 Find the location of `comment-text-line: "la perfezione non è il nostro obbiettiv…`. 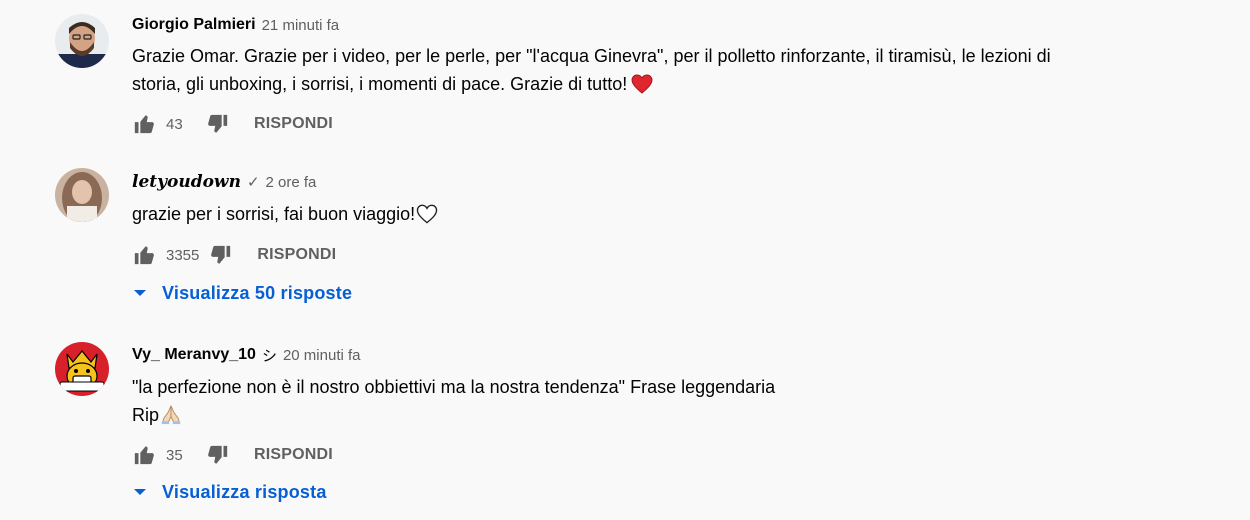

comment-text-line: "la perfezione non è il nostro obbiettiv… is located at coordinates (454, 387).